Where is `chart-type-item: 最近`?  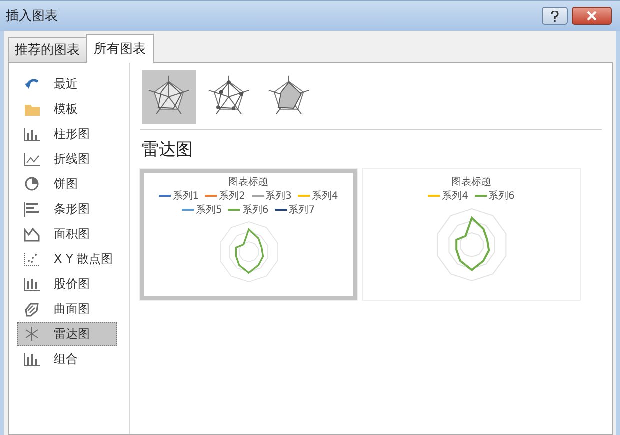 chart-type-item: 最近 is located at coordinates (67, 84).